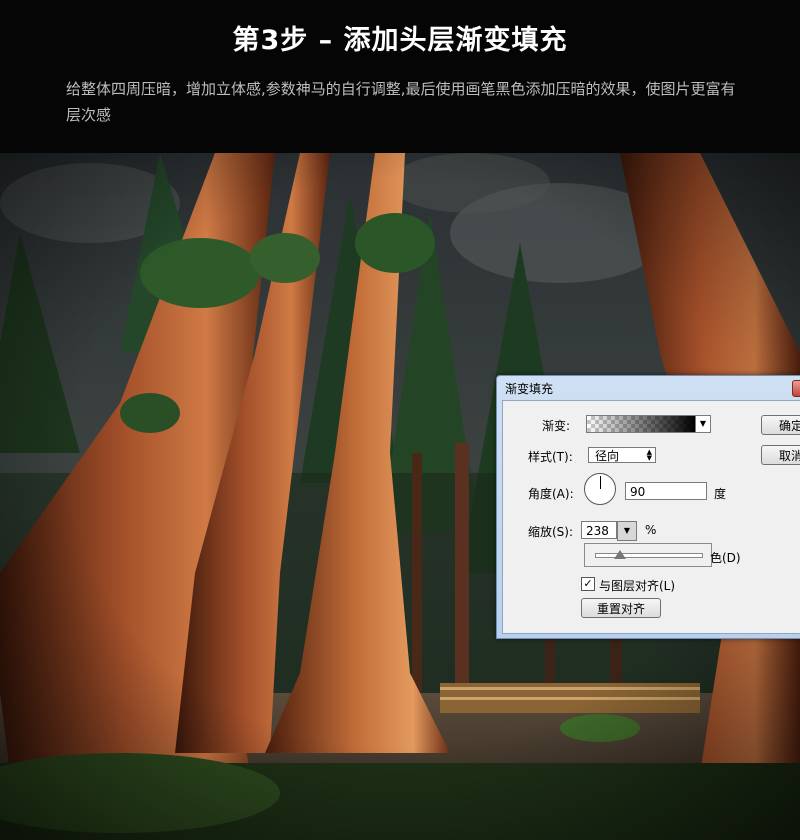 This screenshot has width=800, height=840. Describe the element at coordinates (551, 494) in the screenshot. I see `angle-label: 角度(A):` at that location.